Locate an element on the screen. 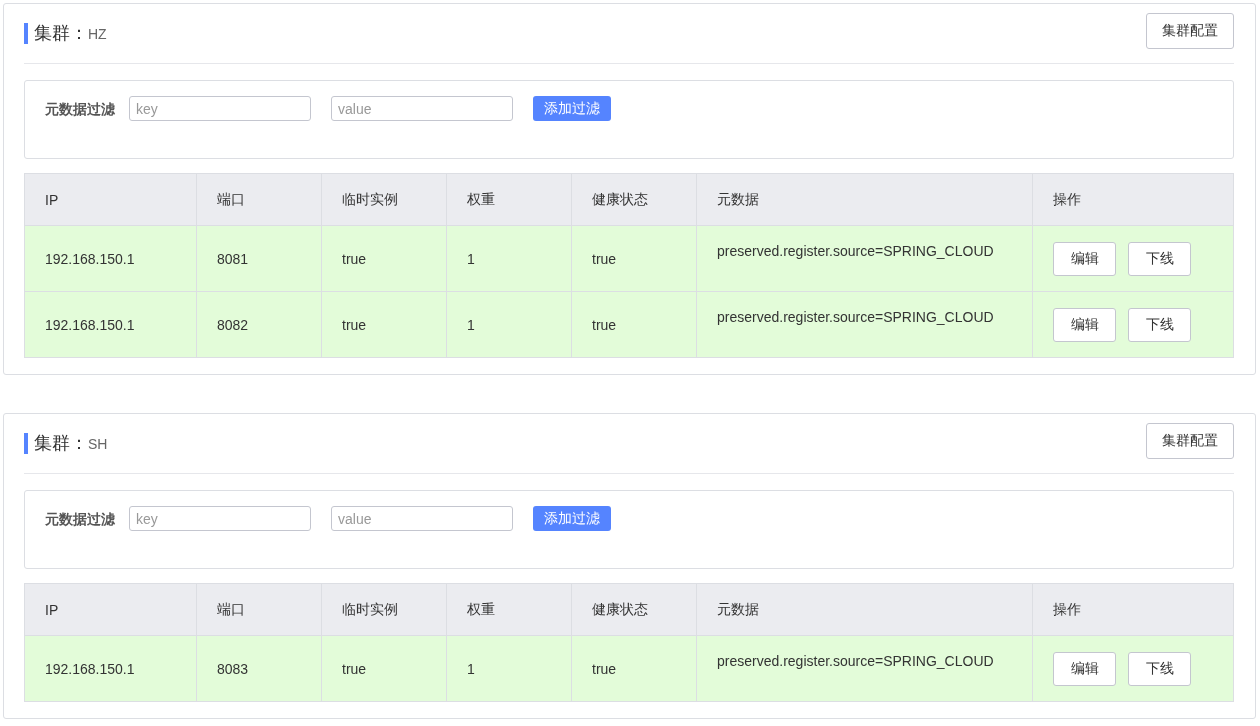 The image size is (1260, 726). table-cell: 8083 is located at coordinates (259, 668).